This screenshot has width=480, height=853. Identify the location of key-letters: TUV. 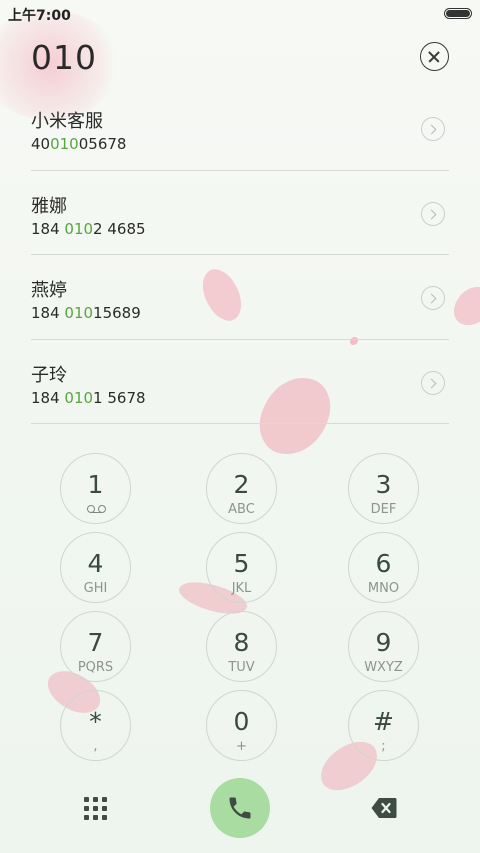
(241, 667).